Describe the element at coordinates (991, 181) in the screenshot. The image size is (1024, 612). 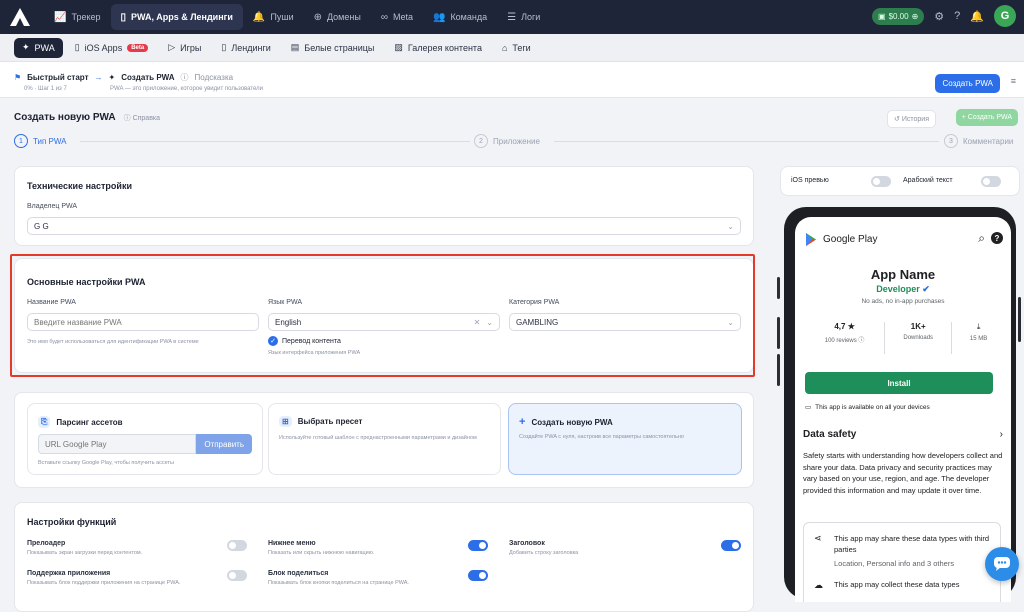
I see `arabic-text-toggle` at that location.